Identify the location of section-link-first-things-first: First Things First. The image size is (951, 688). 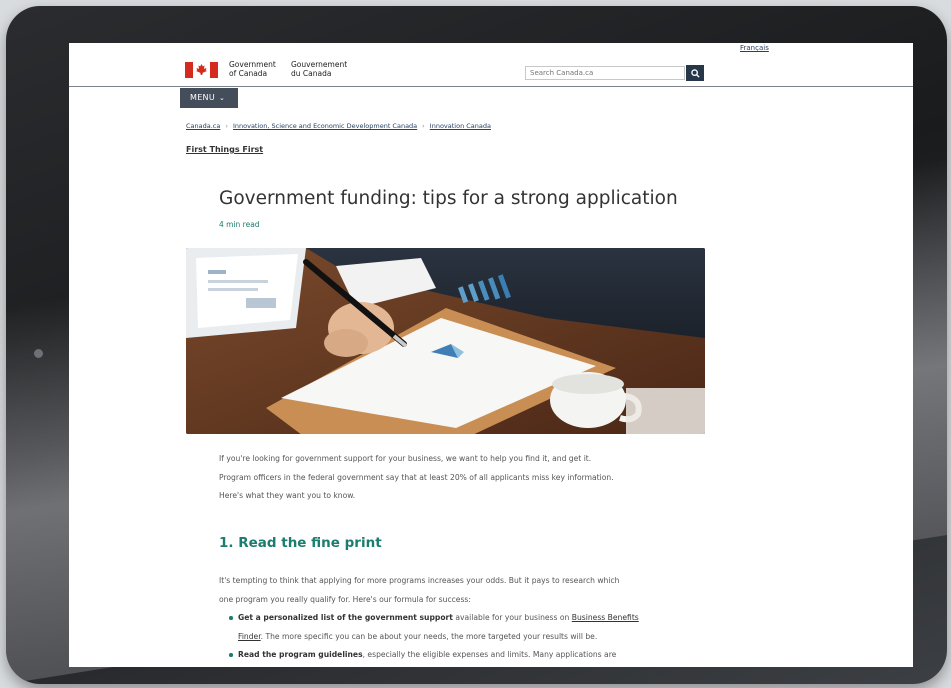
(224, 149).